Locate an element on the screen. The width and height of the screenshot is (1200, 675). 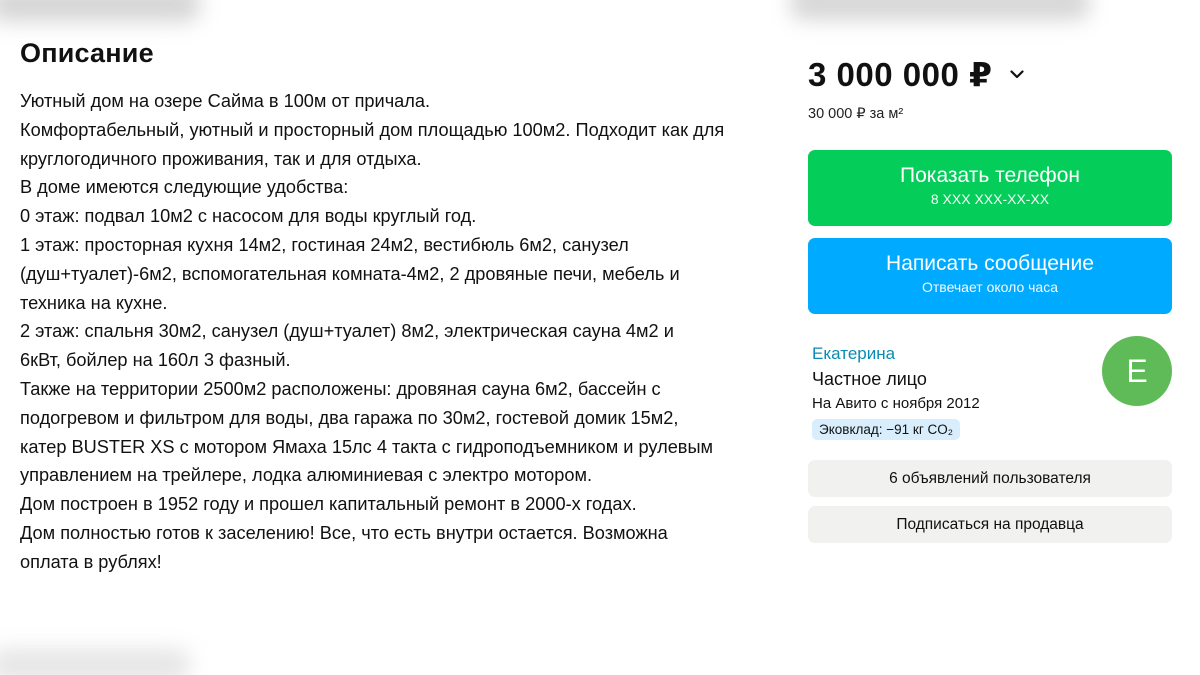
user-ads-button: 6 объявлений пользователя is located at coordinates (990, 478).